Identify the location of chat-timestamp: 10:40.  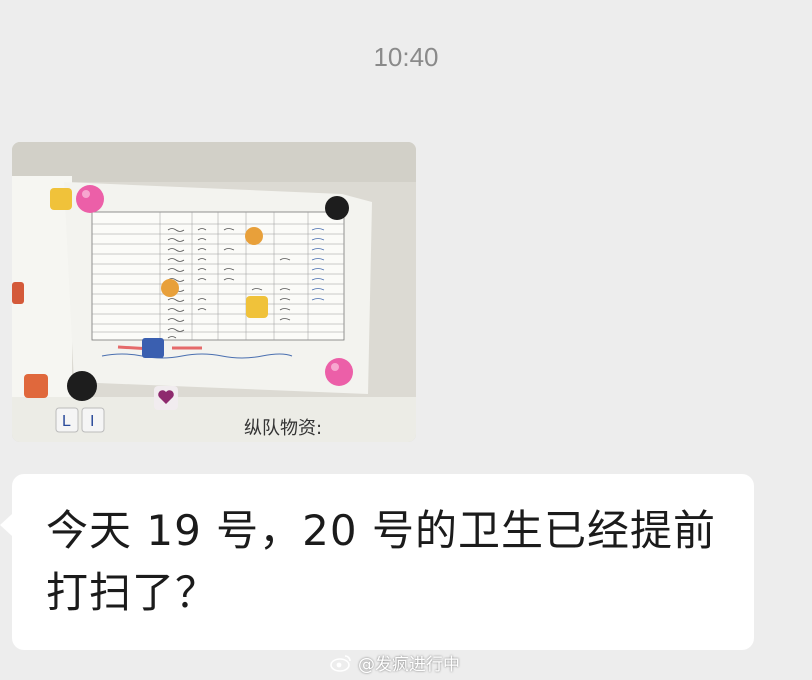
(406, 57).